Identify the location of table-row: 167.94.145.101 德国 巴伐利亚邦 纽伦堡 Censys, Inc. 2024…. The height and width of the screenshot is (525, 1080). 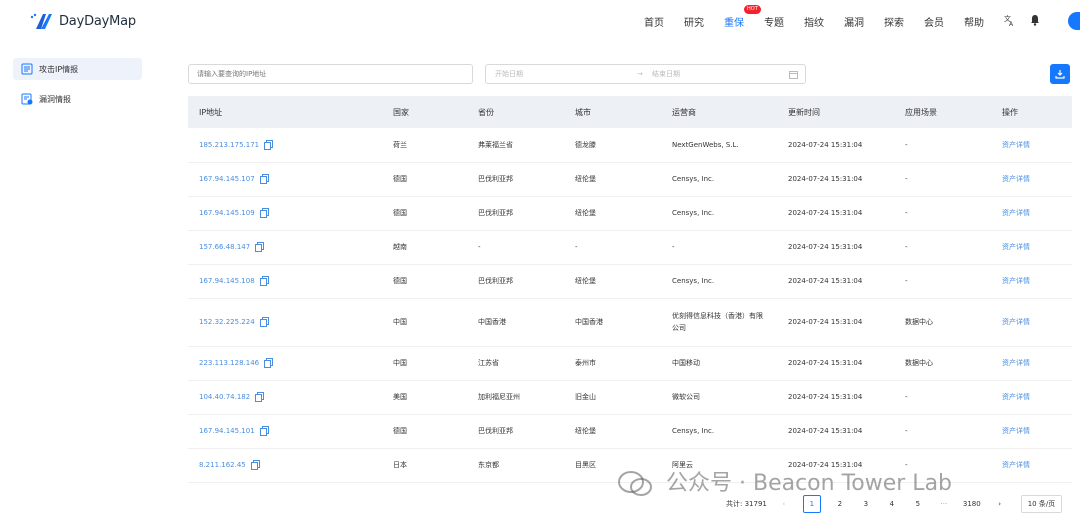
(630, 431).